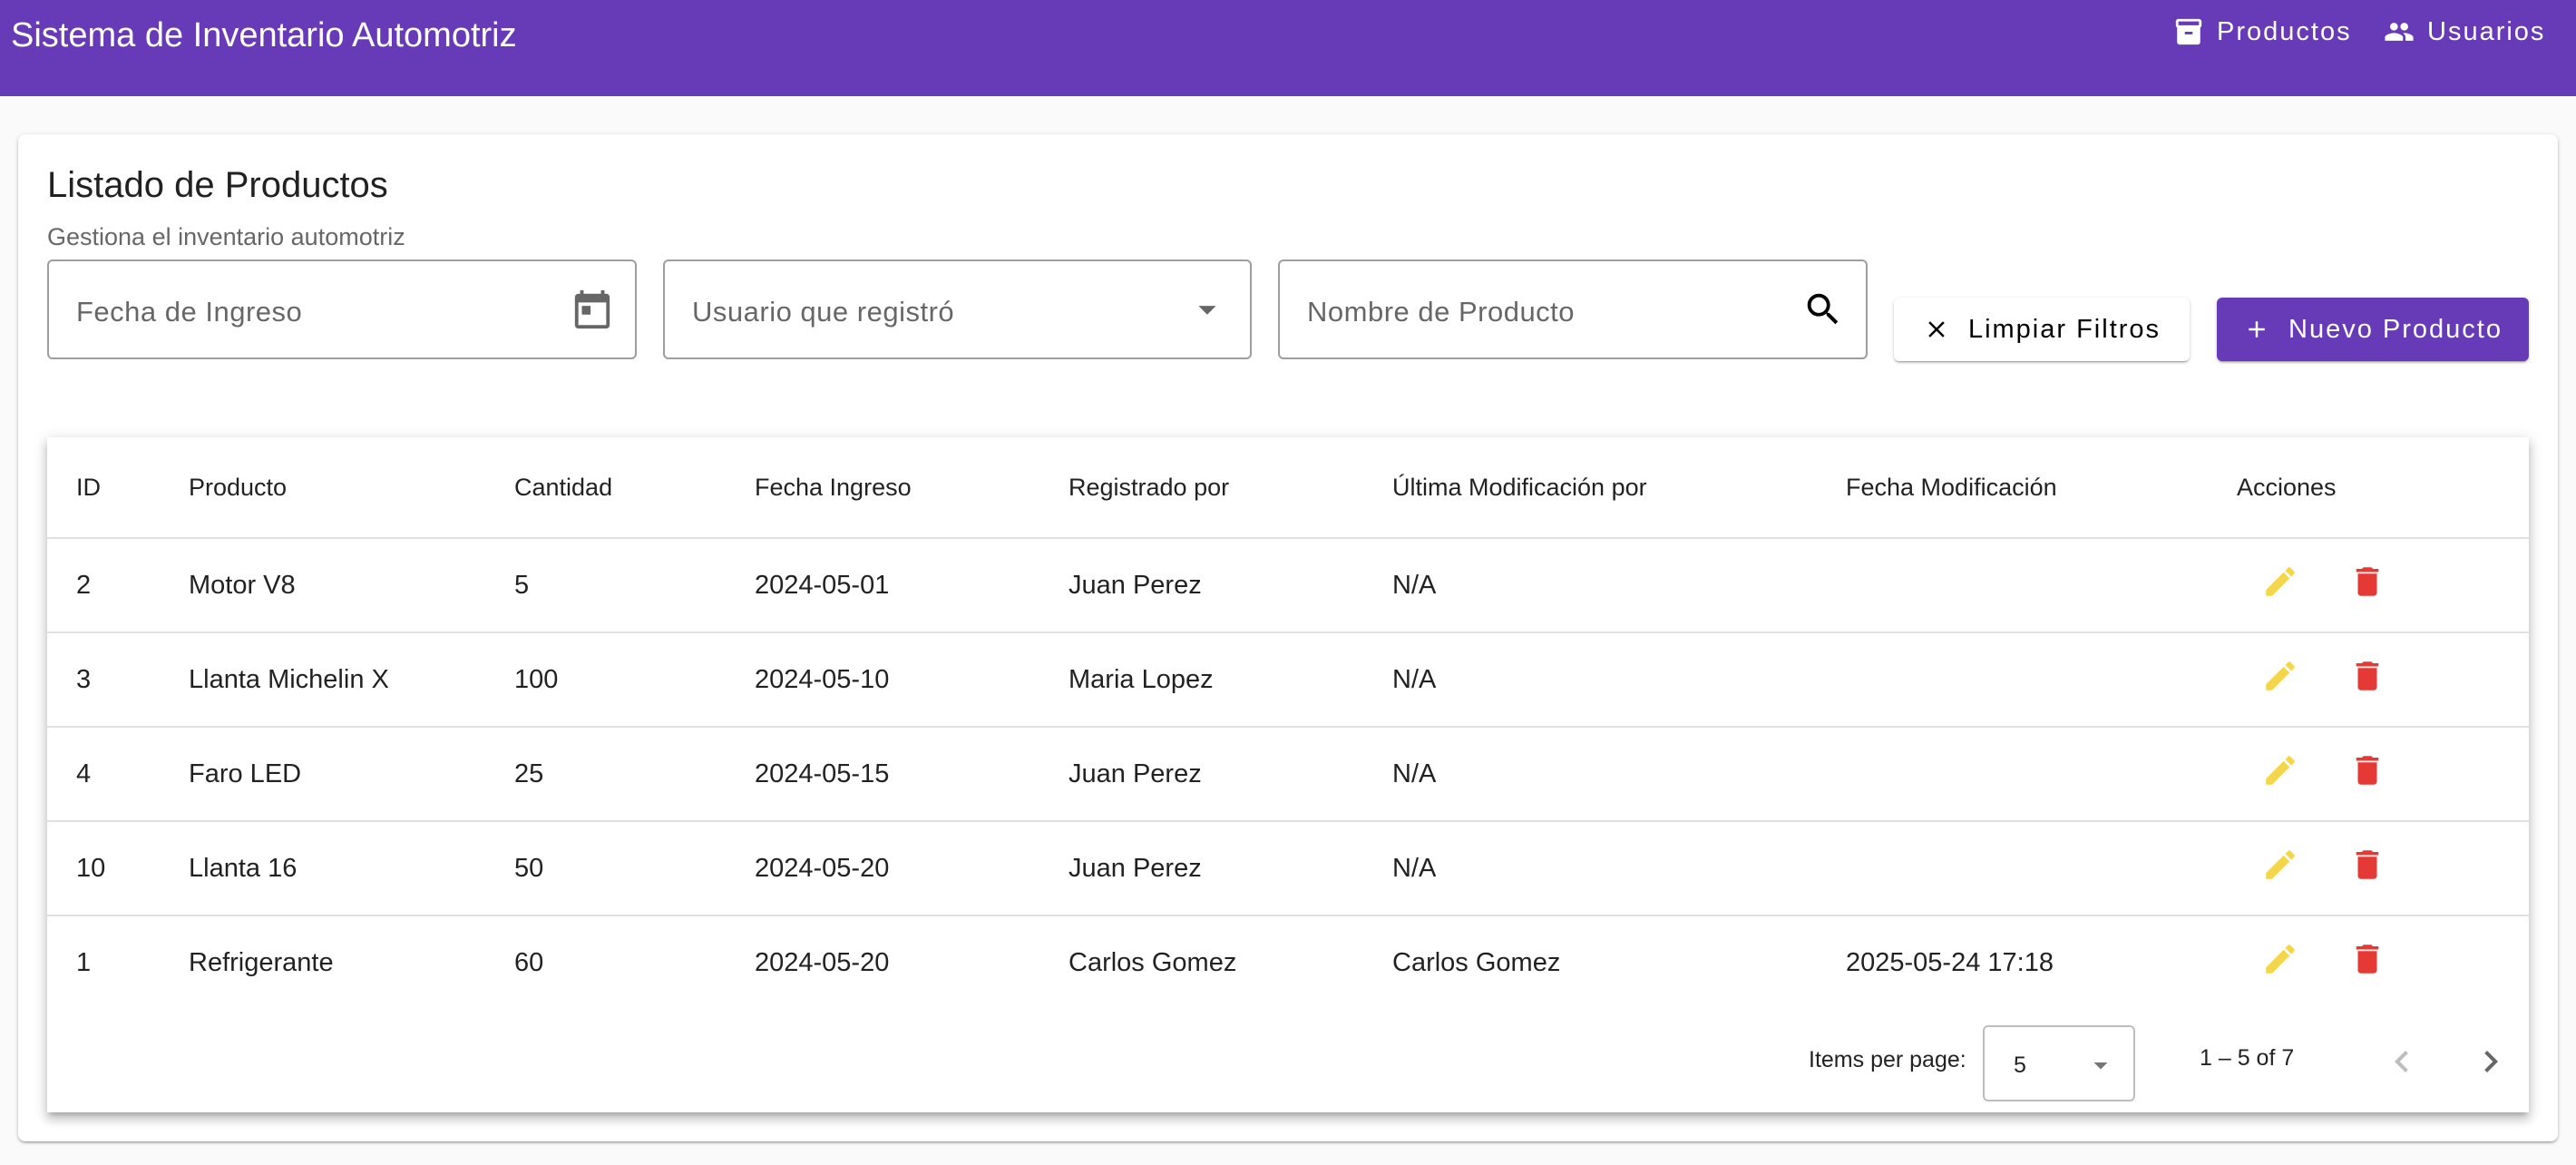 The height and width of the screenshot is (1165, 2576). I want to click on column-header-cantidad: Cantidad, so click(634, 488).